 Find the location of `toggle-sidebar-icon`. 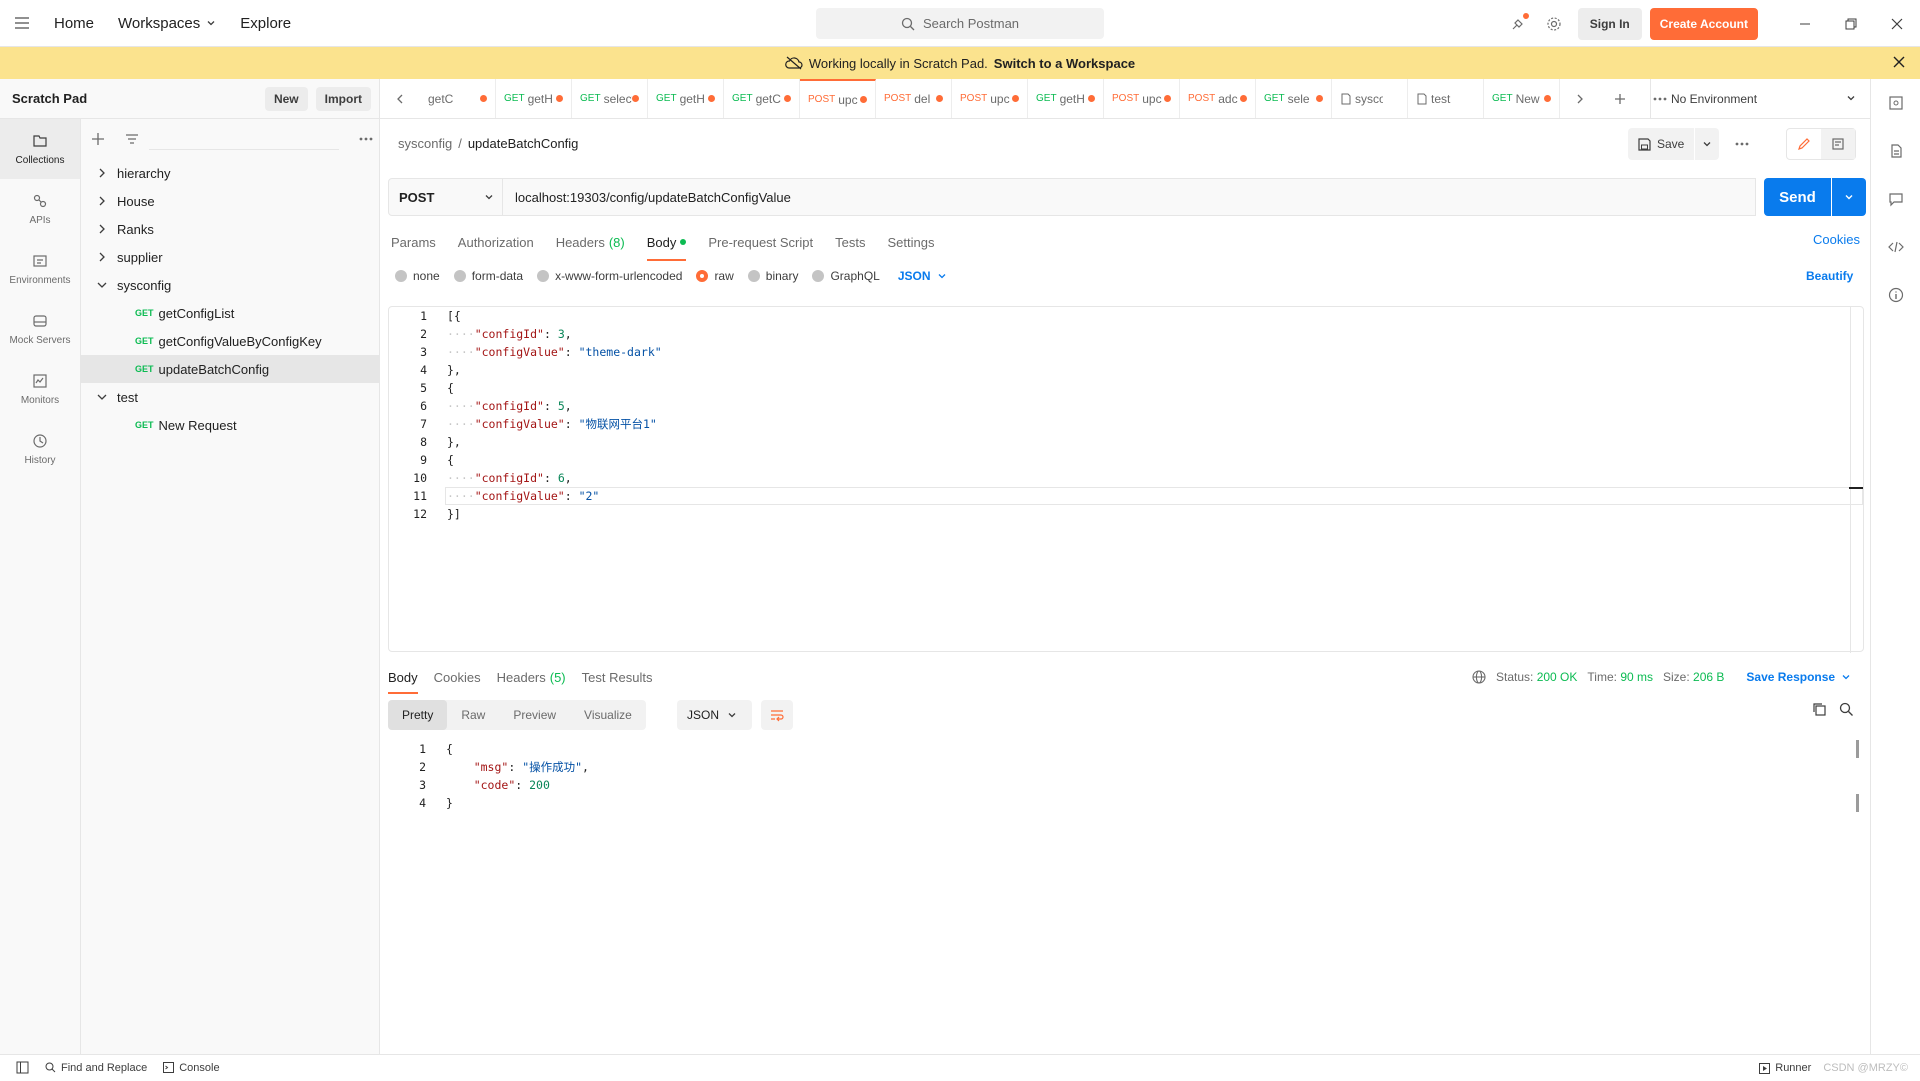

toggle-sidebar-icon is located at coordinates (22, 1067).